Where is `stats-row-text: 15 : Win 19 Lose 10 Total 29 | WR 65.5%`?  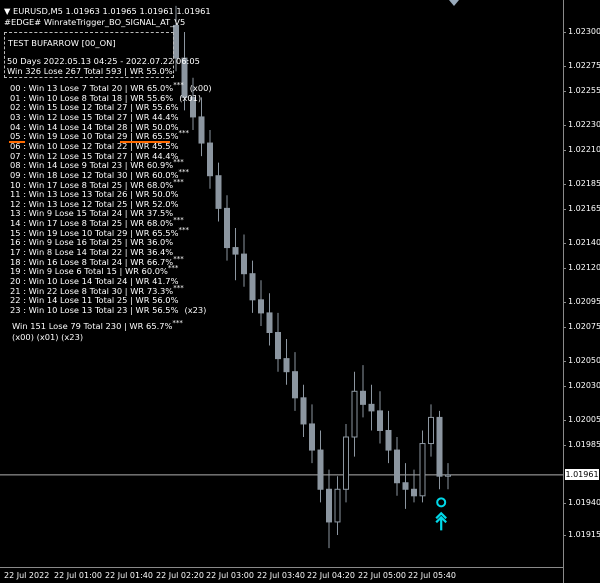 stats-row-text: 15 : Win 19 Lose 10 Total 29 | WR 65.5% is located at coordinates (94, 232).